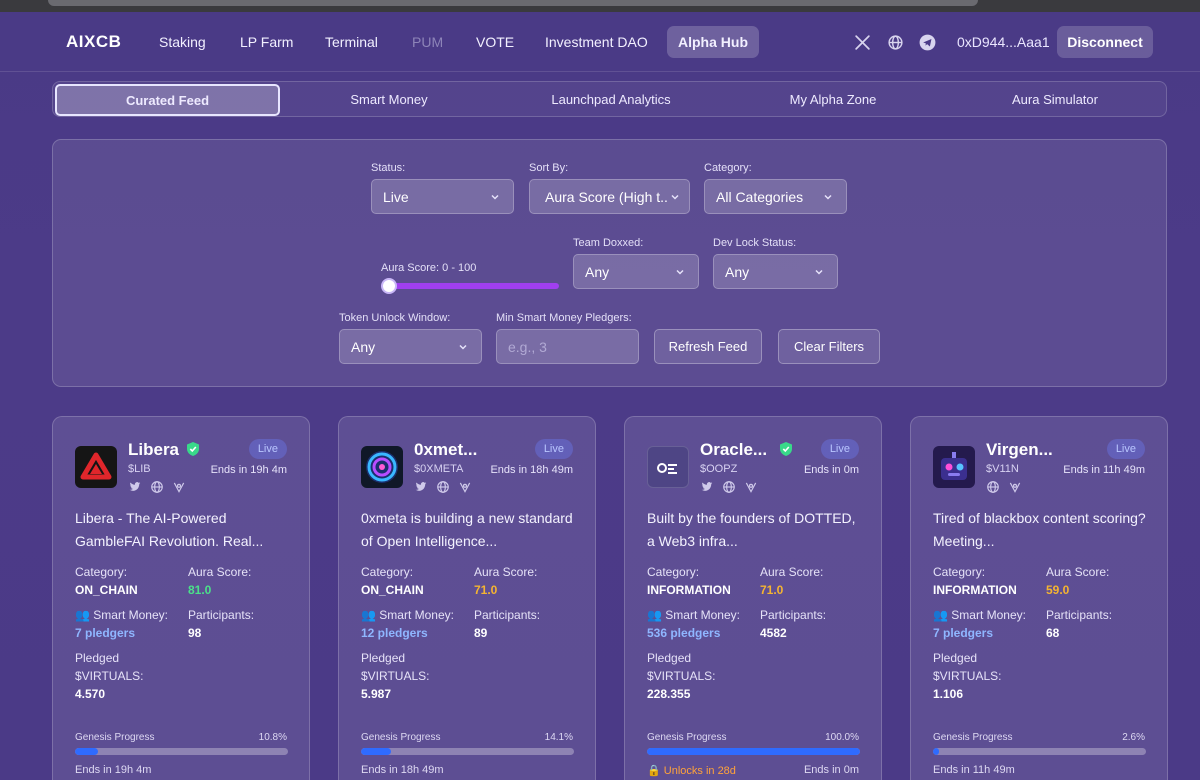 The image size is (1200, 780). I want to click on refresh-feed-button: Refresh Feed, so click(708, 346).